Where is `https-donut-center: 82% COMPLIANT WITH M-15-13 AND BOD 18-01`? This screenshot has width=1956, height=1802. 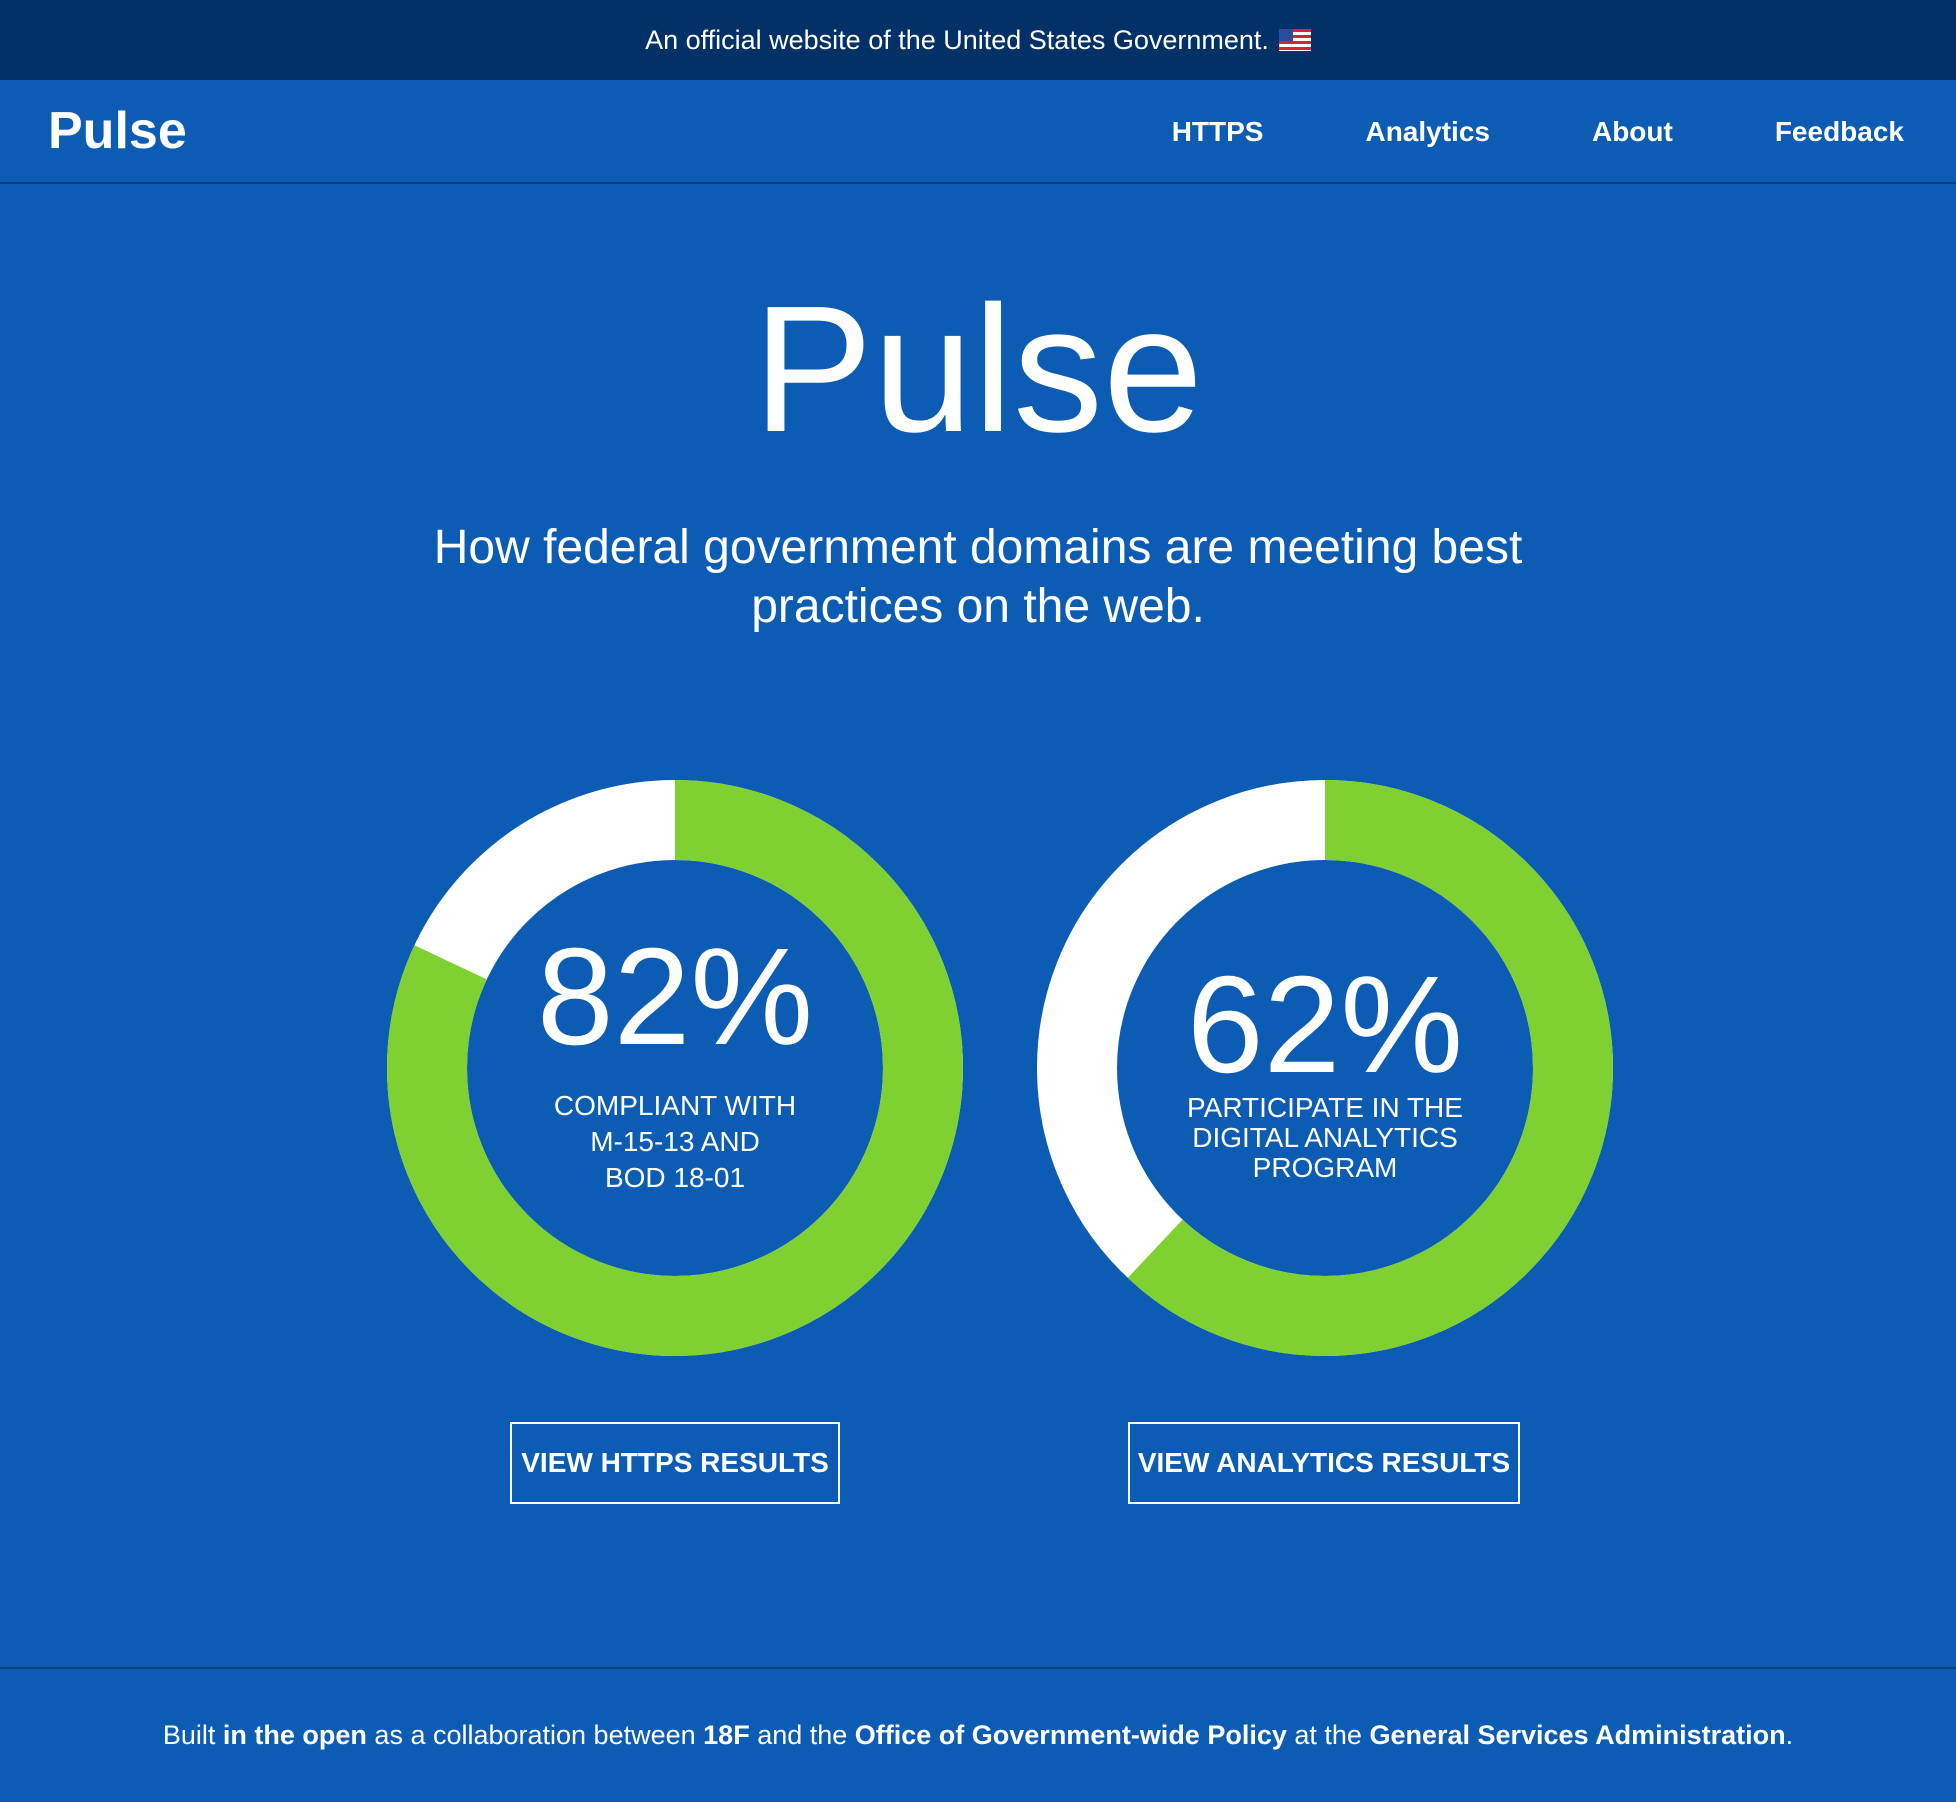 https-donut-center: 82% COMPLIANT WITH M-15-13 AND BOD 18-01 is located at coordinates (675, 1068).